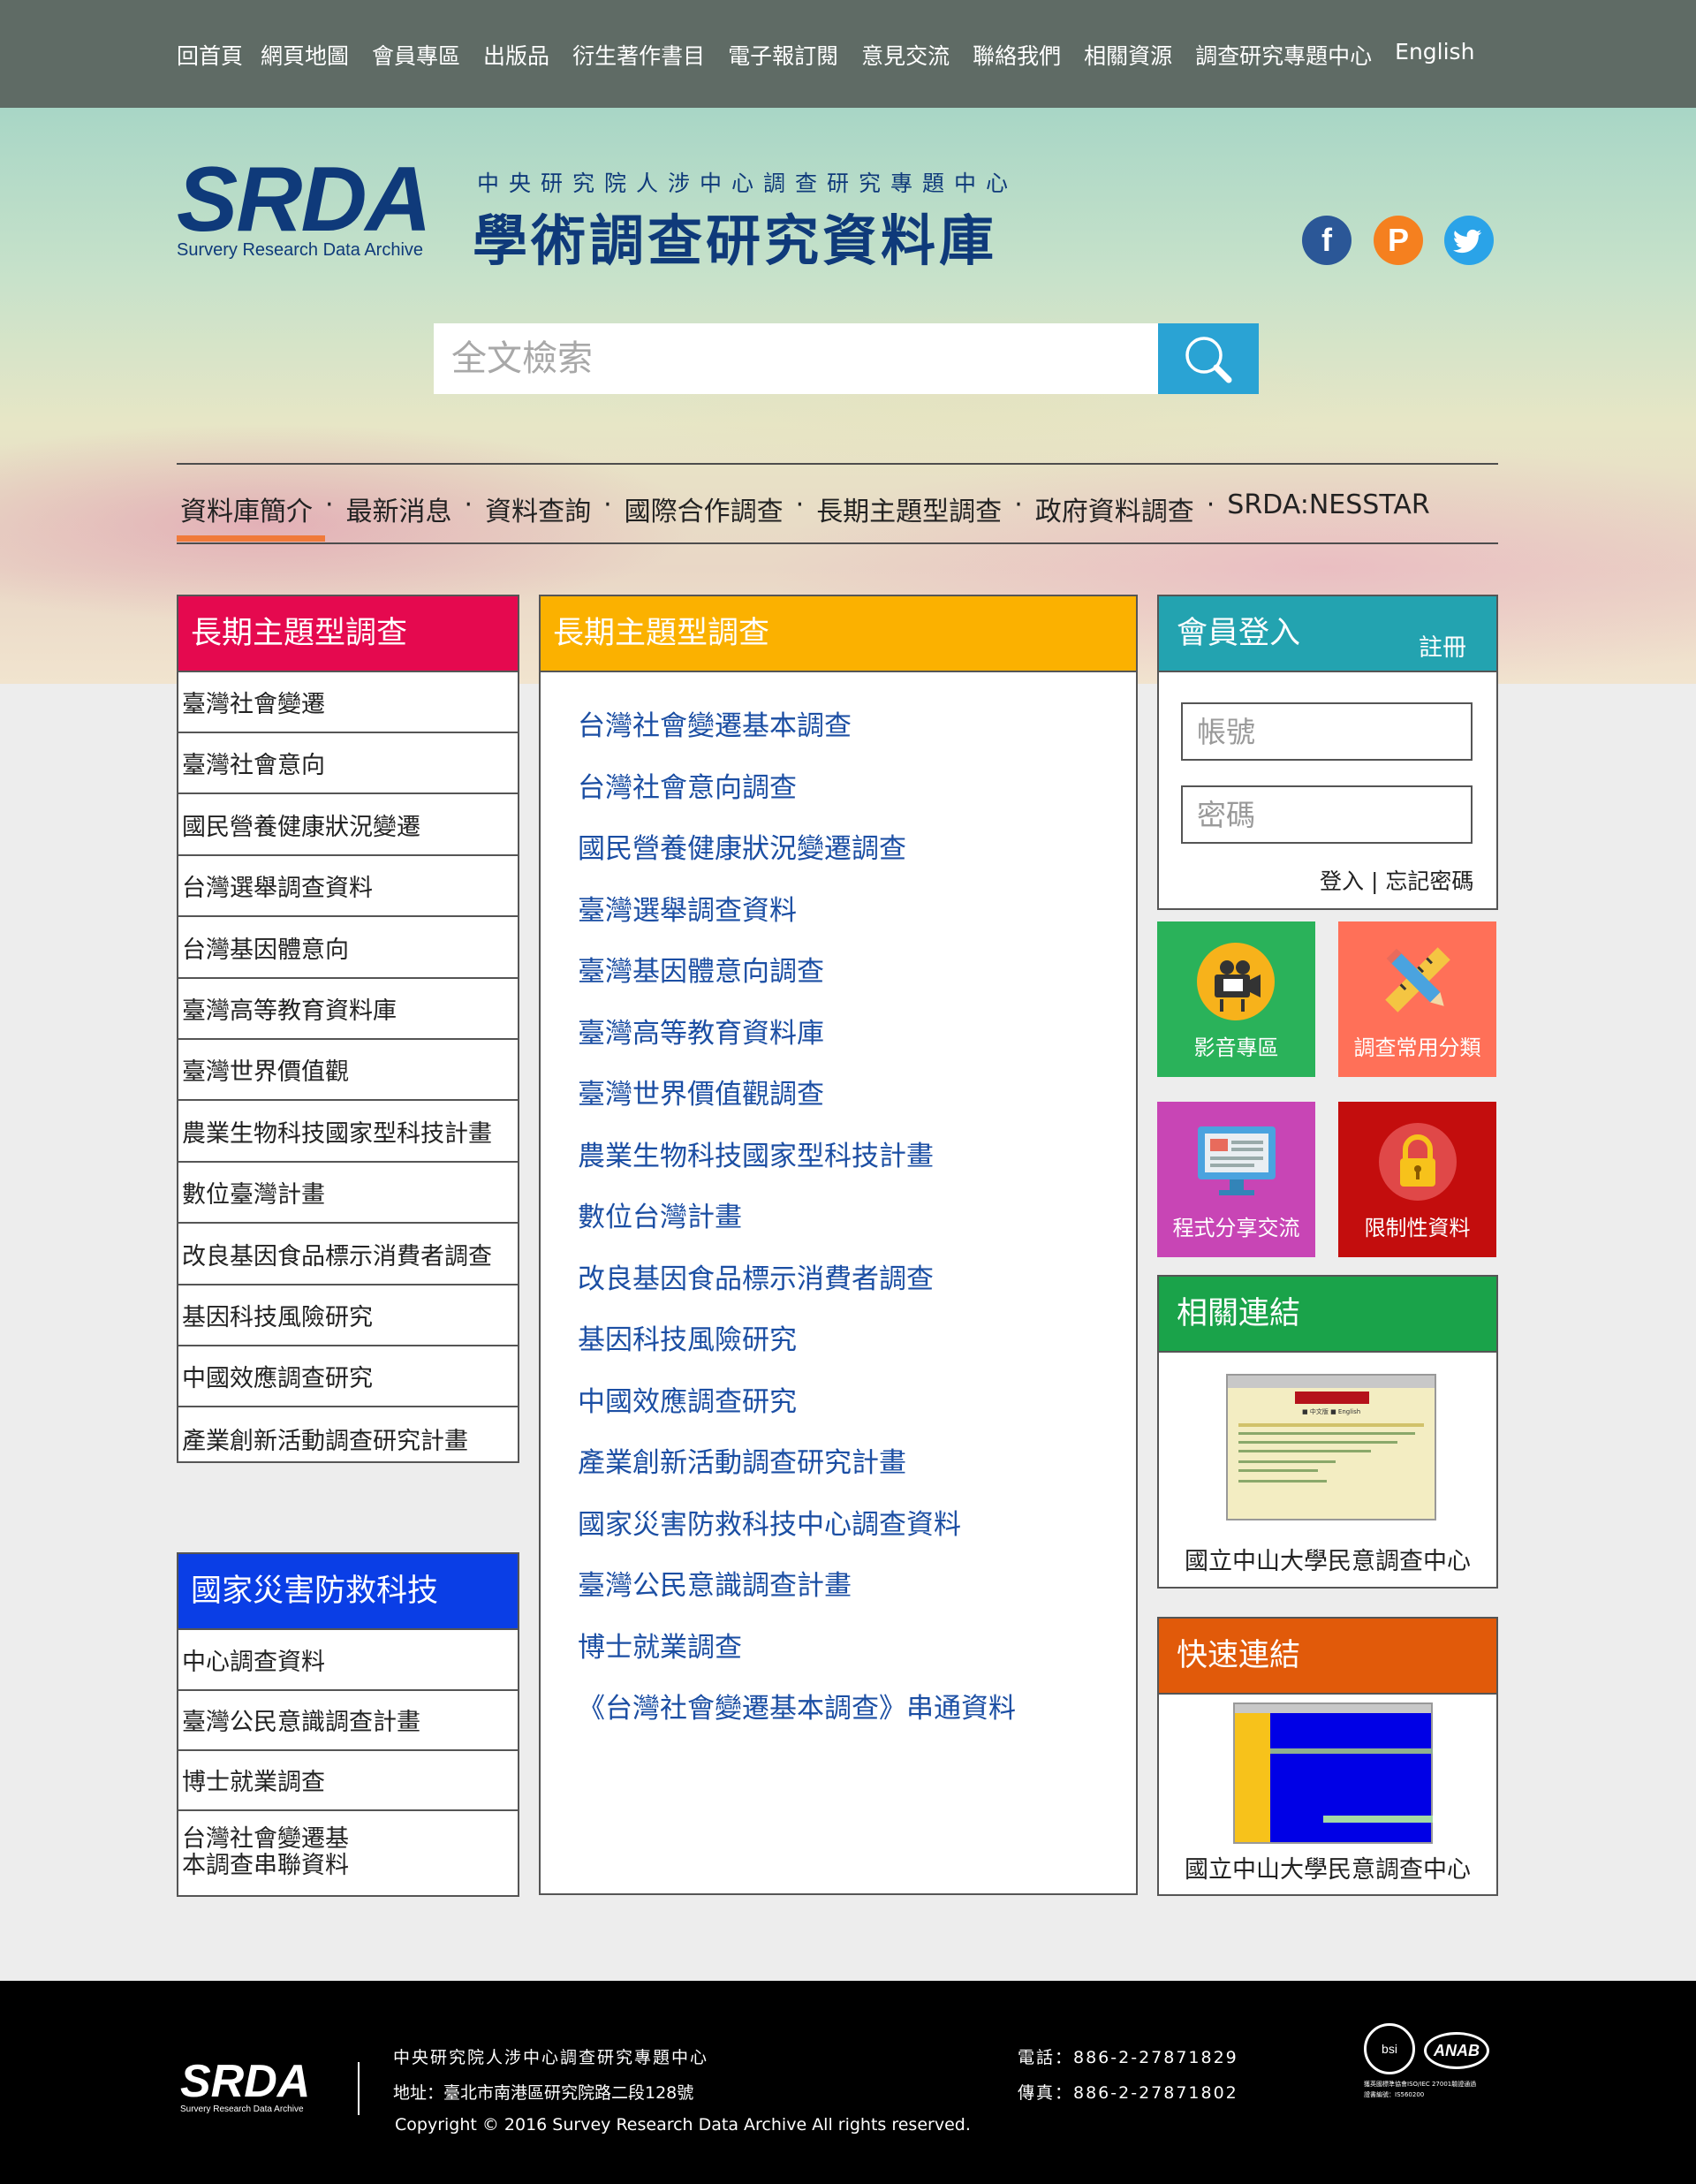 The height and width of the screenshot is (2184, 1696). Describe the element at coordinates (1417, 999) in the screenshot. I see `tile-categories: 調查常用分類` at that location.